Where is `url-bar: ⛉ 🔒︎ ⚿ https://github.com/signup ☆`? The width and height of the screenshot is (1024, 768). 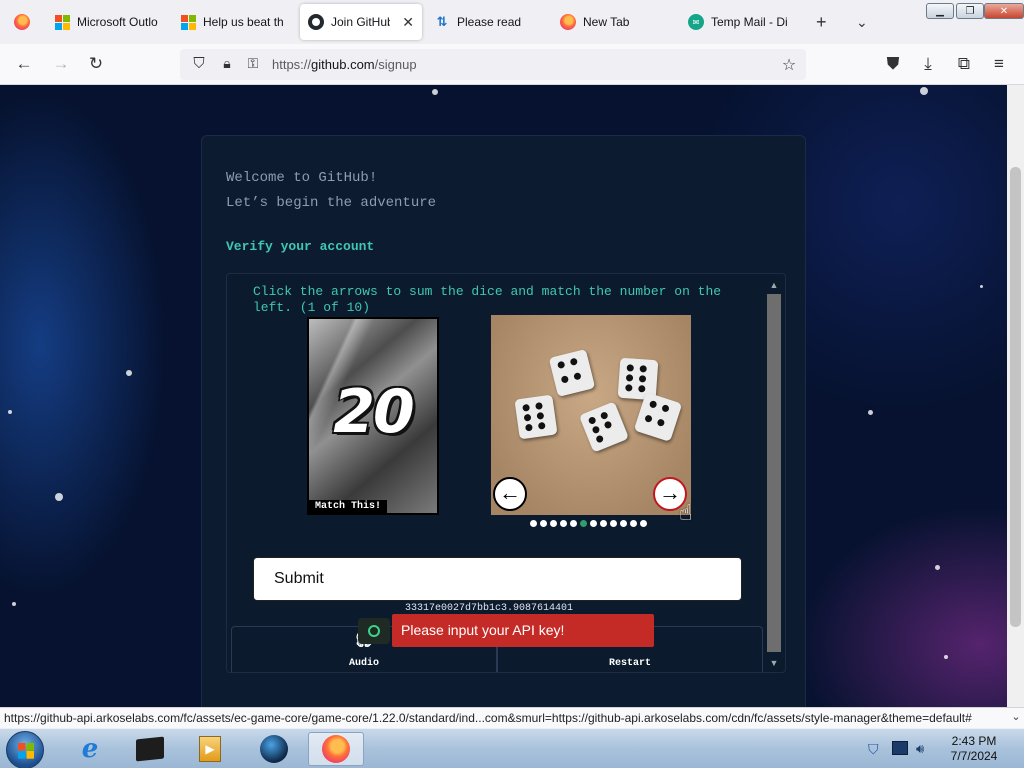
url-bar: ⛉ 🔒︎ ⚿ https://github.com/signup ☆ is located at coordinates (493, 64).